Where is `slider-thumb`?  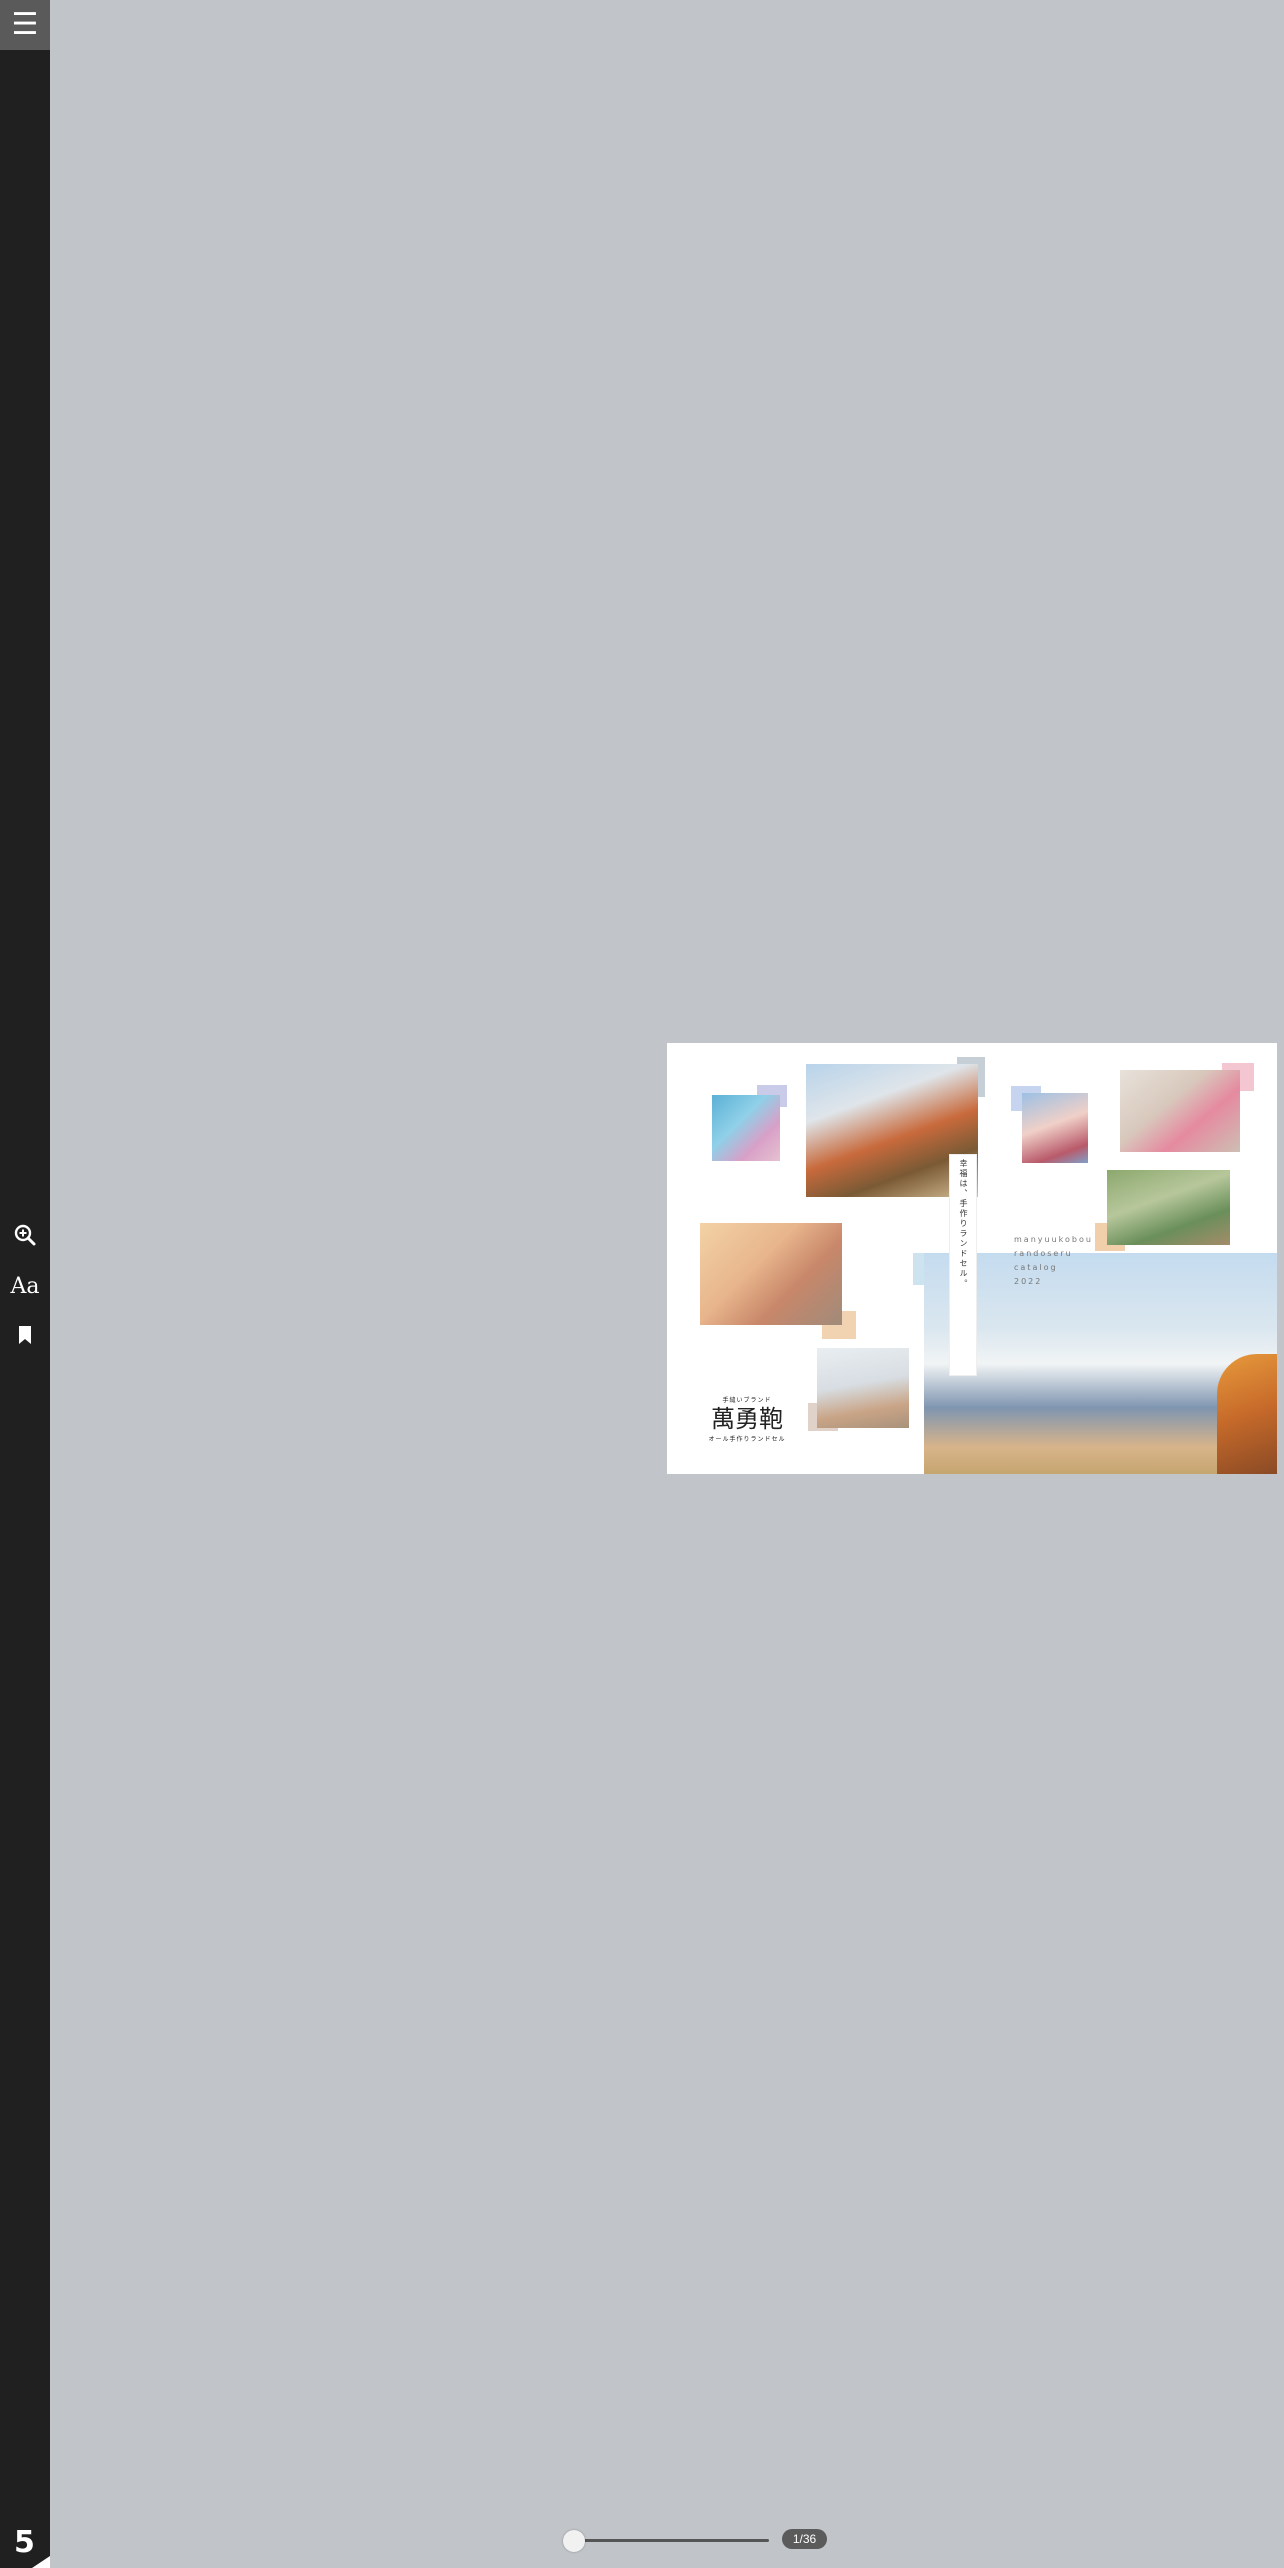 slider-thumb is located at coordinates (574, 2541).